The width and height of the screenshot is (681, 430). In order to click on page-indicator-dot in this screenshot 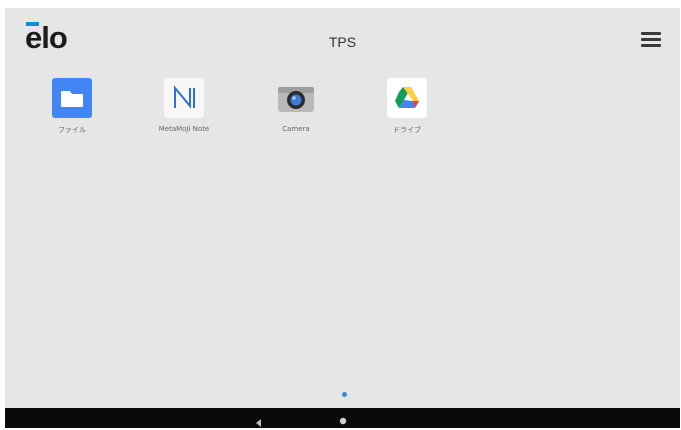, I will do `click(344, 394)`.